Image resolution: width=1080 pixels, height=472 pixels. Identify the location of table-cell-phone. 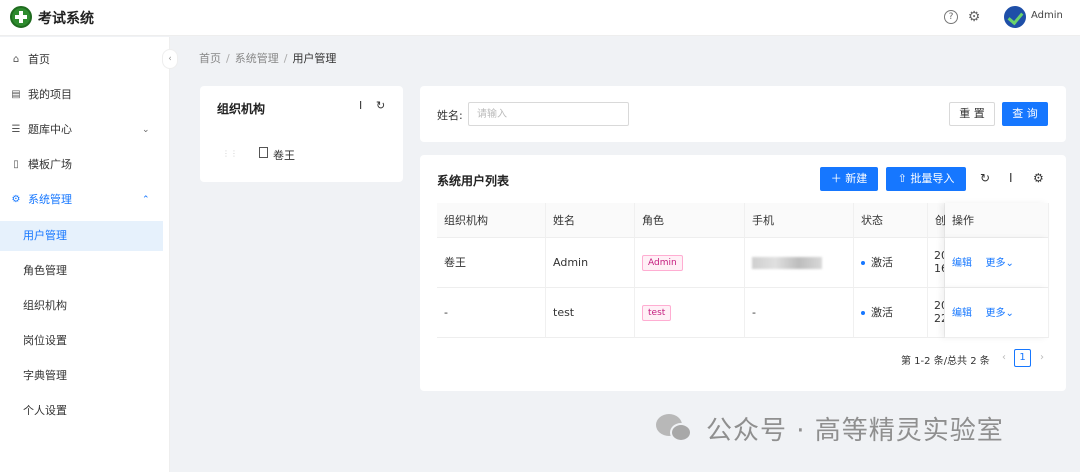
(799, 263).